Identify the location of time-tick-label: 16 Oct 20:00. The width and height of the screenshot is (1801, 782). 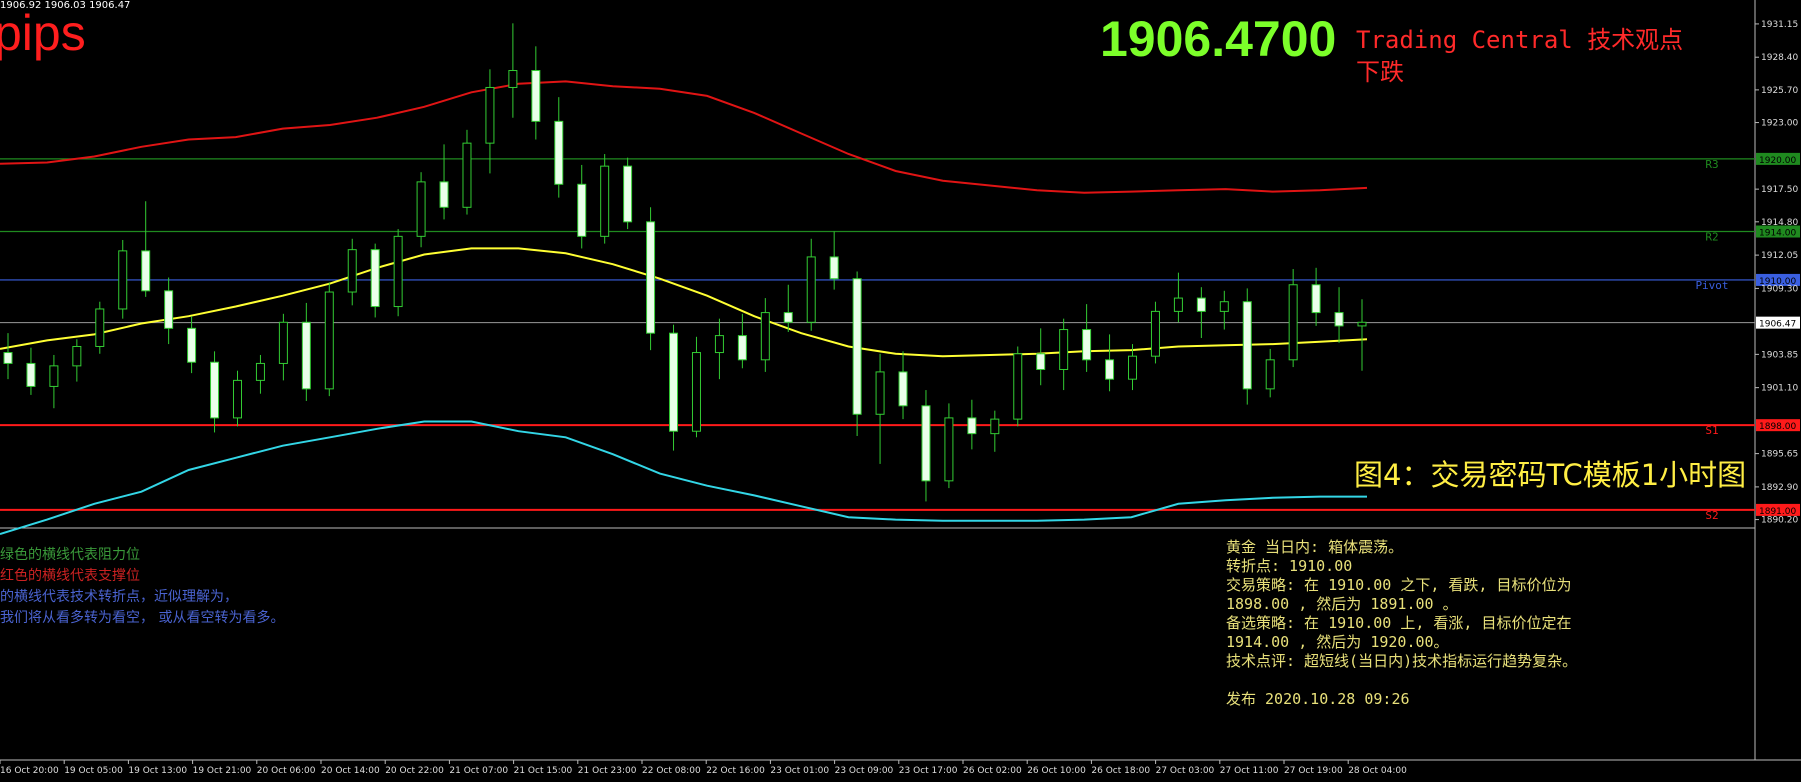
(29, 771).